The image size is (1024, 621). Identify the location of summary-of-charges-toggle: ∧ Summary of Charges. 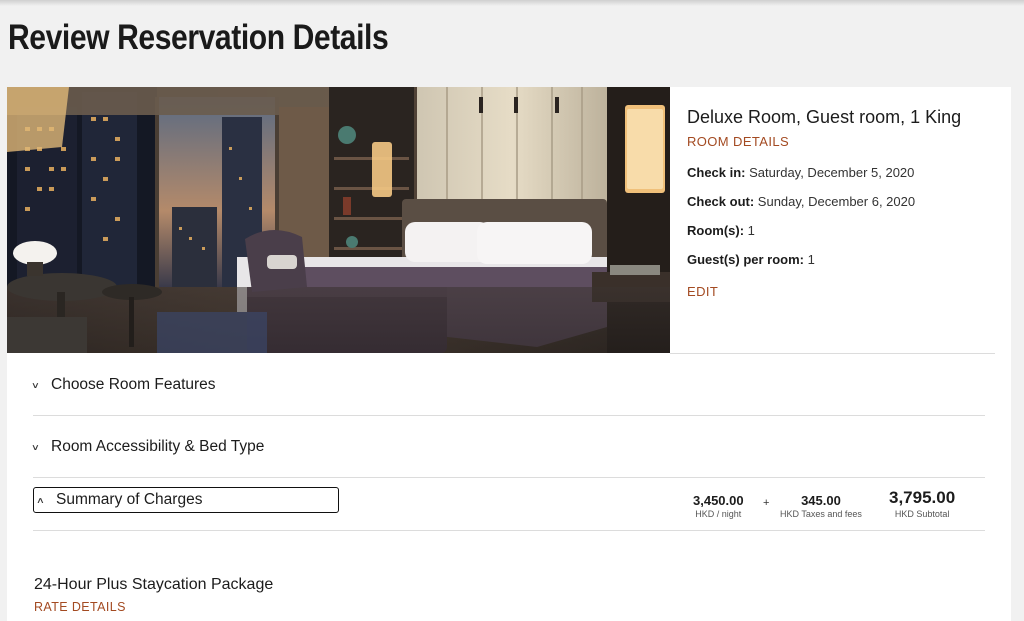
(186, 500).